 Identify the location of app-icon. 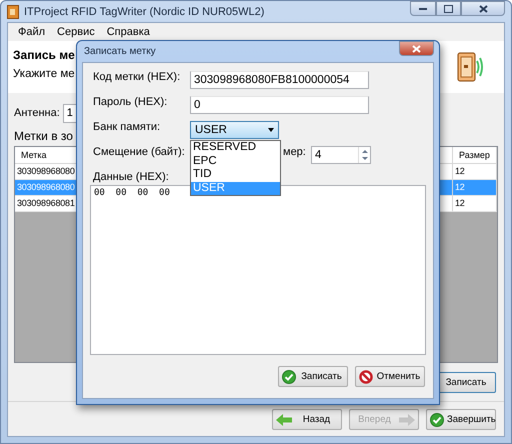
(13, 11).